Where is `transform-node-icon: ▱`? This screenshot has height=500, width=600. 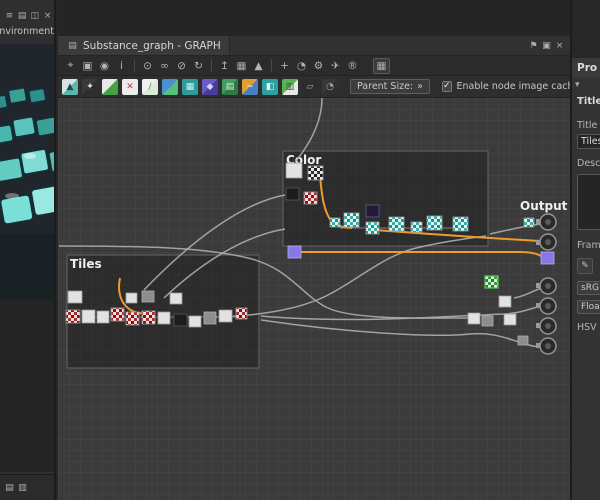 transform-node-icon: ▱ is located at coordinates (310, 86).